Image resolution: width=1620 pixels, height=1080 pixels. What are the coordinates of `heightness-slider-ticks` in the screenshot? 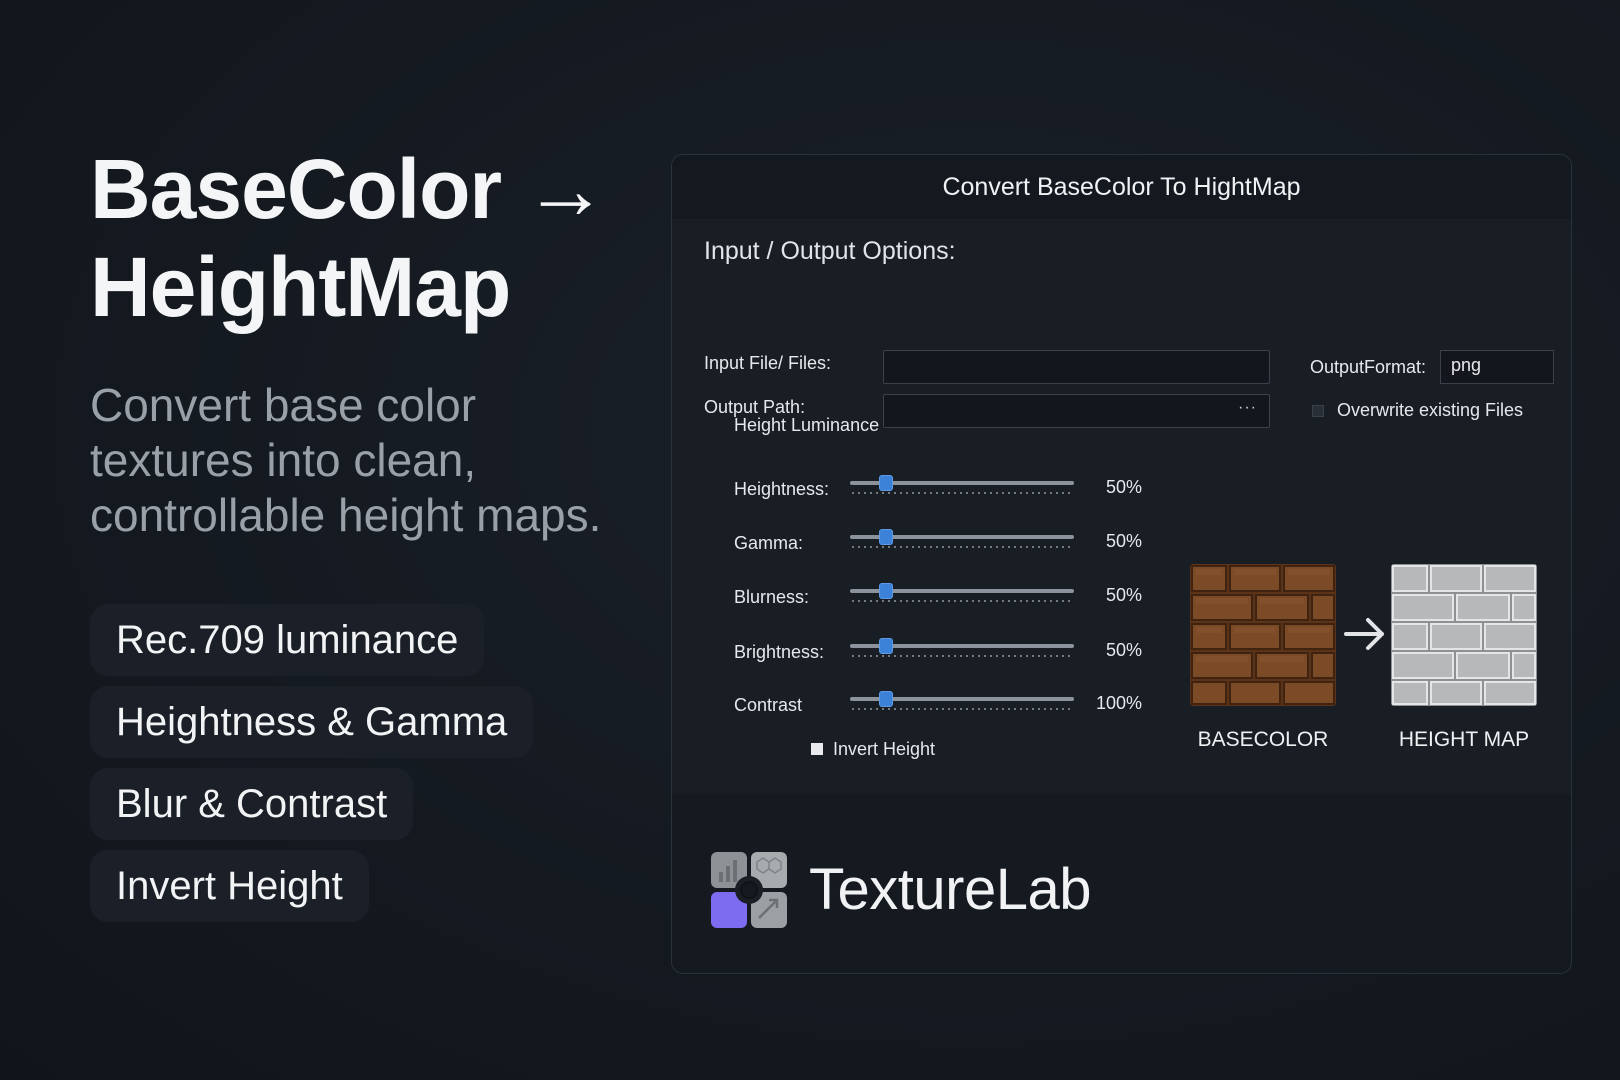 It's located at (962, 493).